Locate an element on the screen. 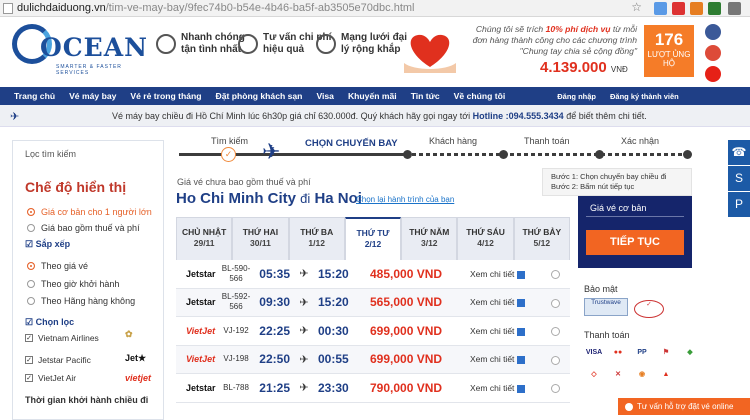  tab-day-selected: THỨ TƯ 2/12 is located at coordinates (373, 238).